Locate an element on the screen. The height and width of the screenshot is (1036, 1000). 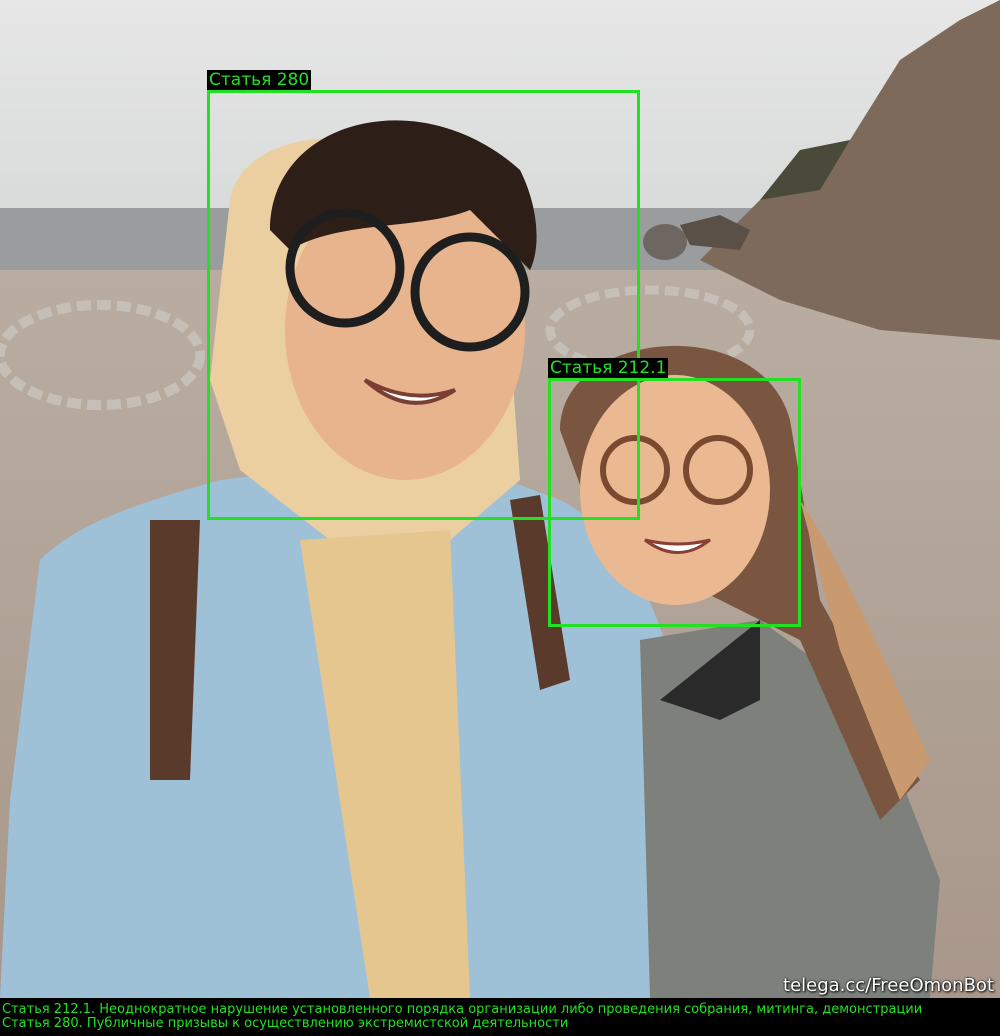
detection-box-woman is located at coordinates (674, 502).